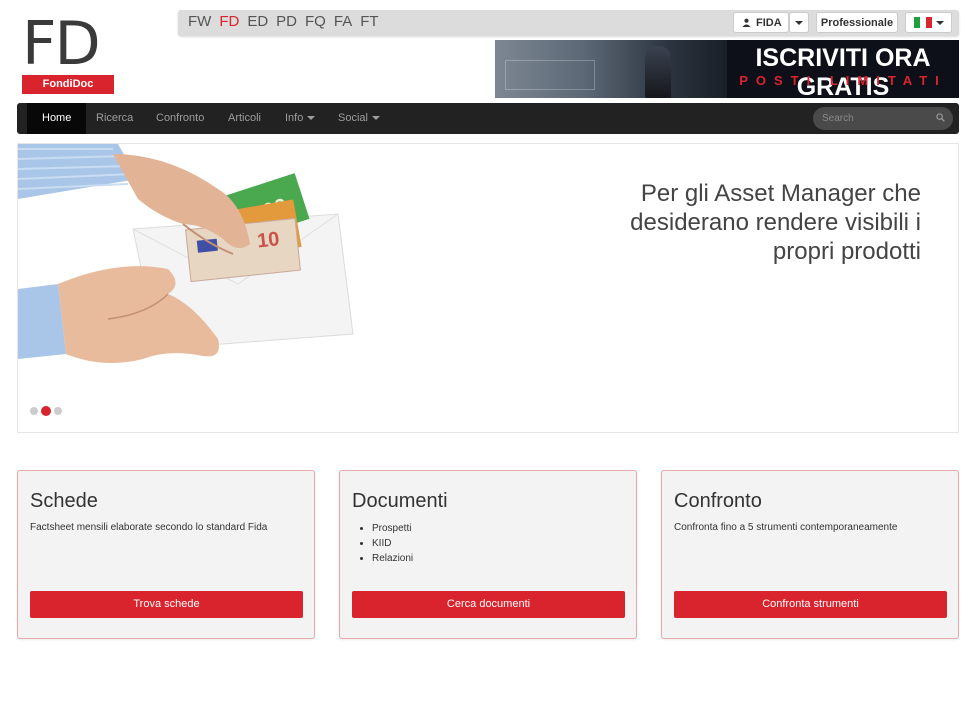  What do you see at coordinates (883, 118) in the screenshot?
I see `search-input` at bounding box center [883, 118].